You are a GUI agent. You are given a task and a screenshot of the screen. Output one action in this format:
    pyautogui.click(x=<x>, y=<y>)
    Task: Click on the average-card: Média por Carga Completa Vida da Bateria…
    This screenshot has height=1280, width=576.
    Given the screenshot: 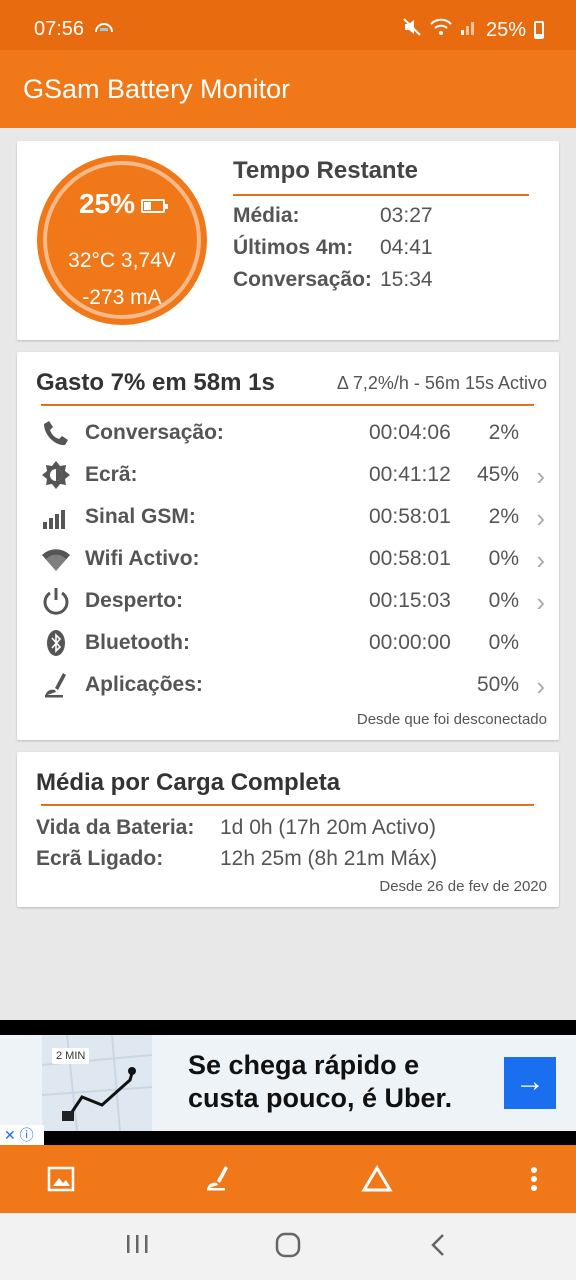 What is the action you would take?
    pyautogui.click(x=288, y=829)
    